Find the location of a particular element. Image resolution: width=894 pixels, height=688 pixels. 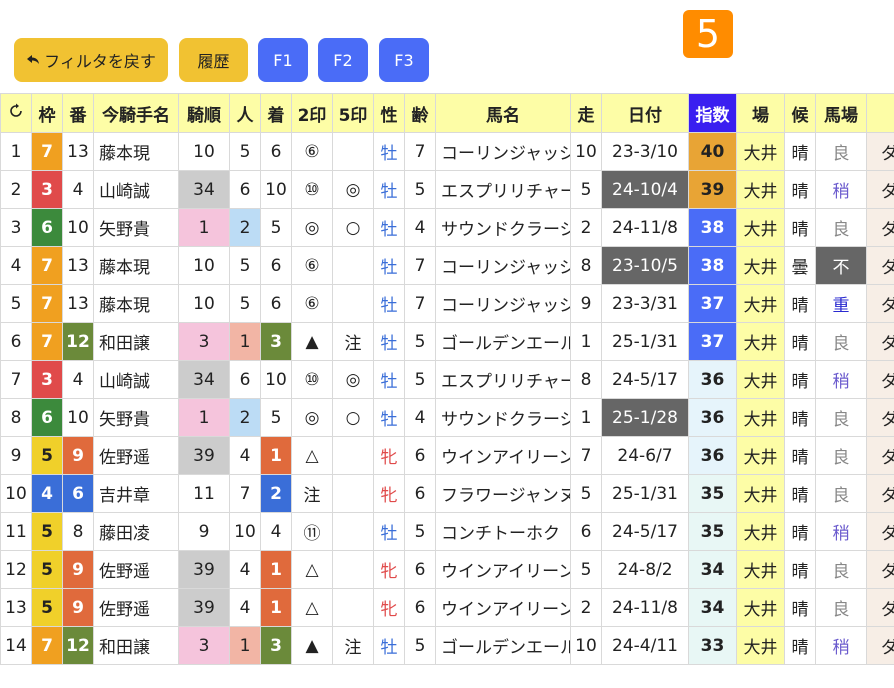

age: 4 is located at coordinates (420, 417).